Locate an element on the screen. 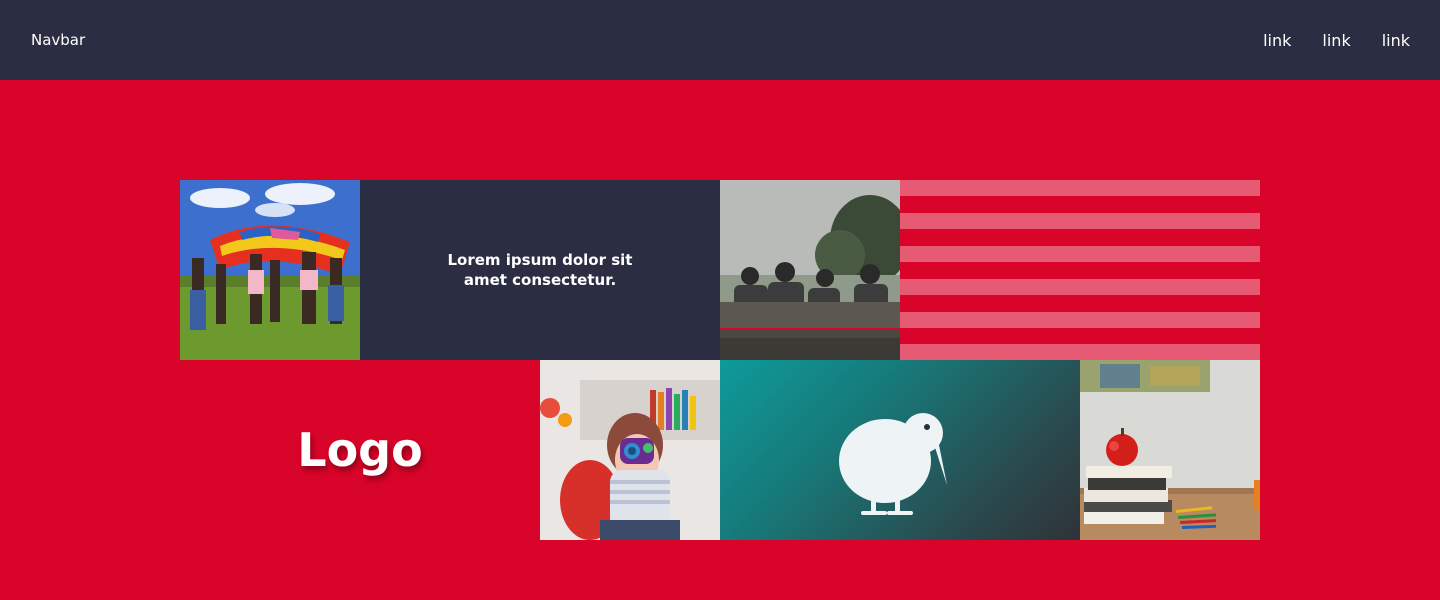 This screenshot has width=1440, height=600. decorative-stripes is located at coordinates (1080, 270).